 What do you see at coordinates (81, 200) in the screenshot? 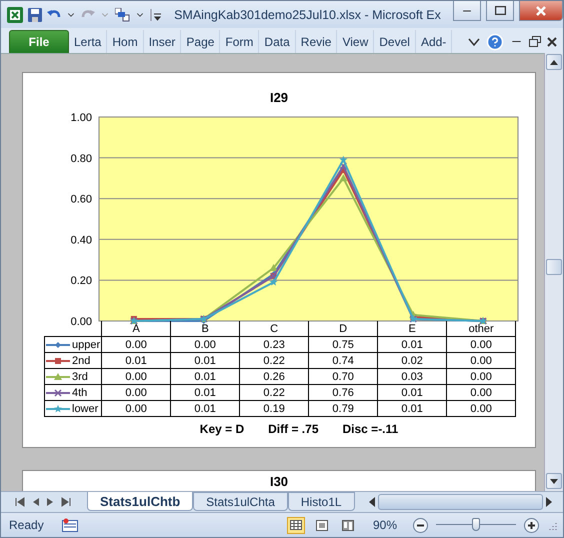
I see `axis-tick-label: 0.60` at bounding box center [81, 200].